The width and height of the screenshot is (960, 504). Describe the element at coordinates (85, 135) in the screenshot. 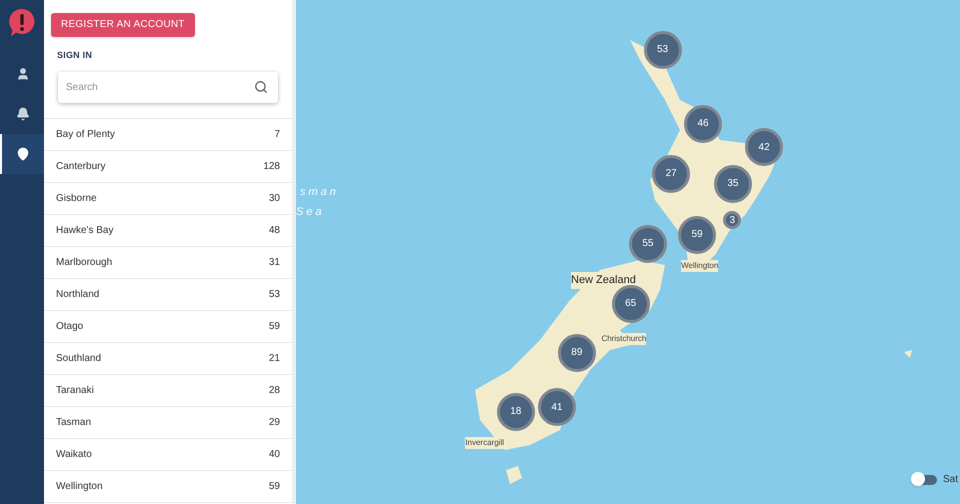

I see `region-name: Bay of Plenty` at that location.